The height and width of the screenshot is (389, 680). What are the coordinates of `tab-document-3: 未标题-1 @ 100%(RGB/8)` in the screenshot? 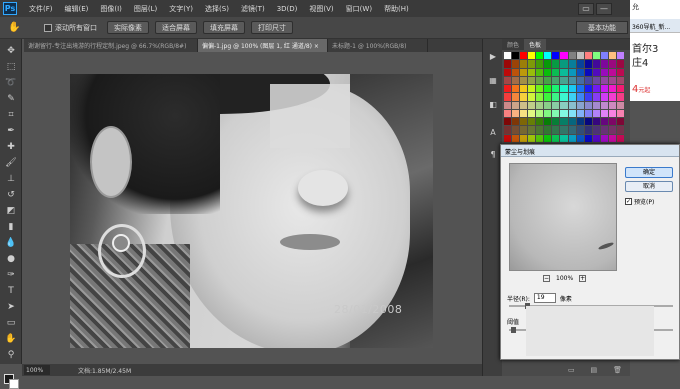 It's located at (378, 45).